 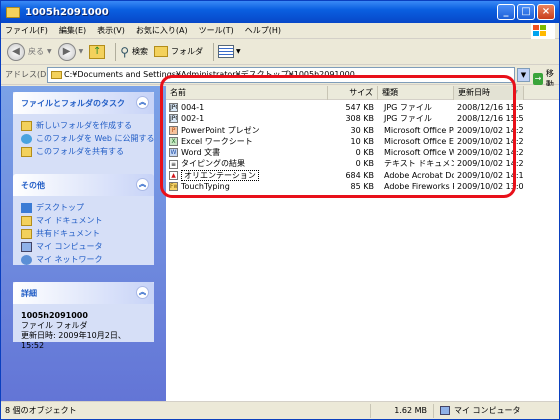 What do you see at coordinates (26, 220) in the screenshot?
I see `documents-icon` at bounding box center [26, 220].